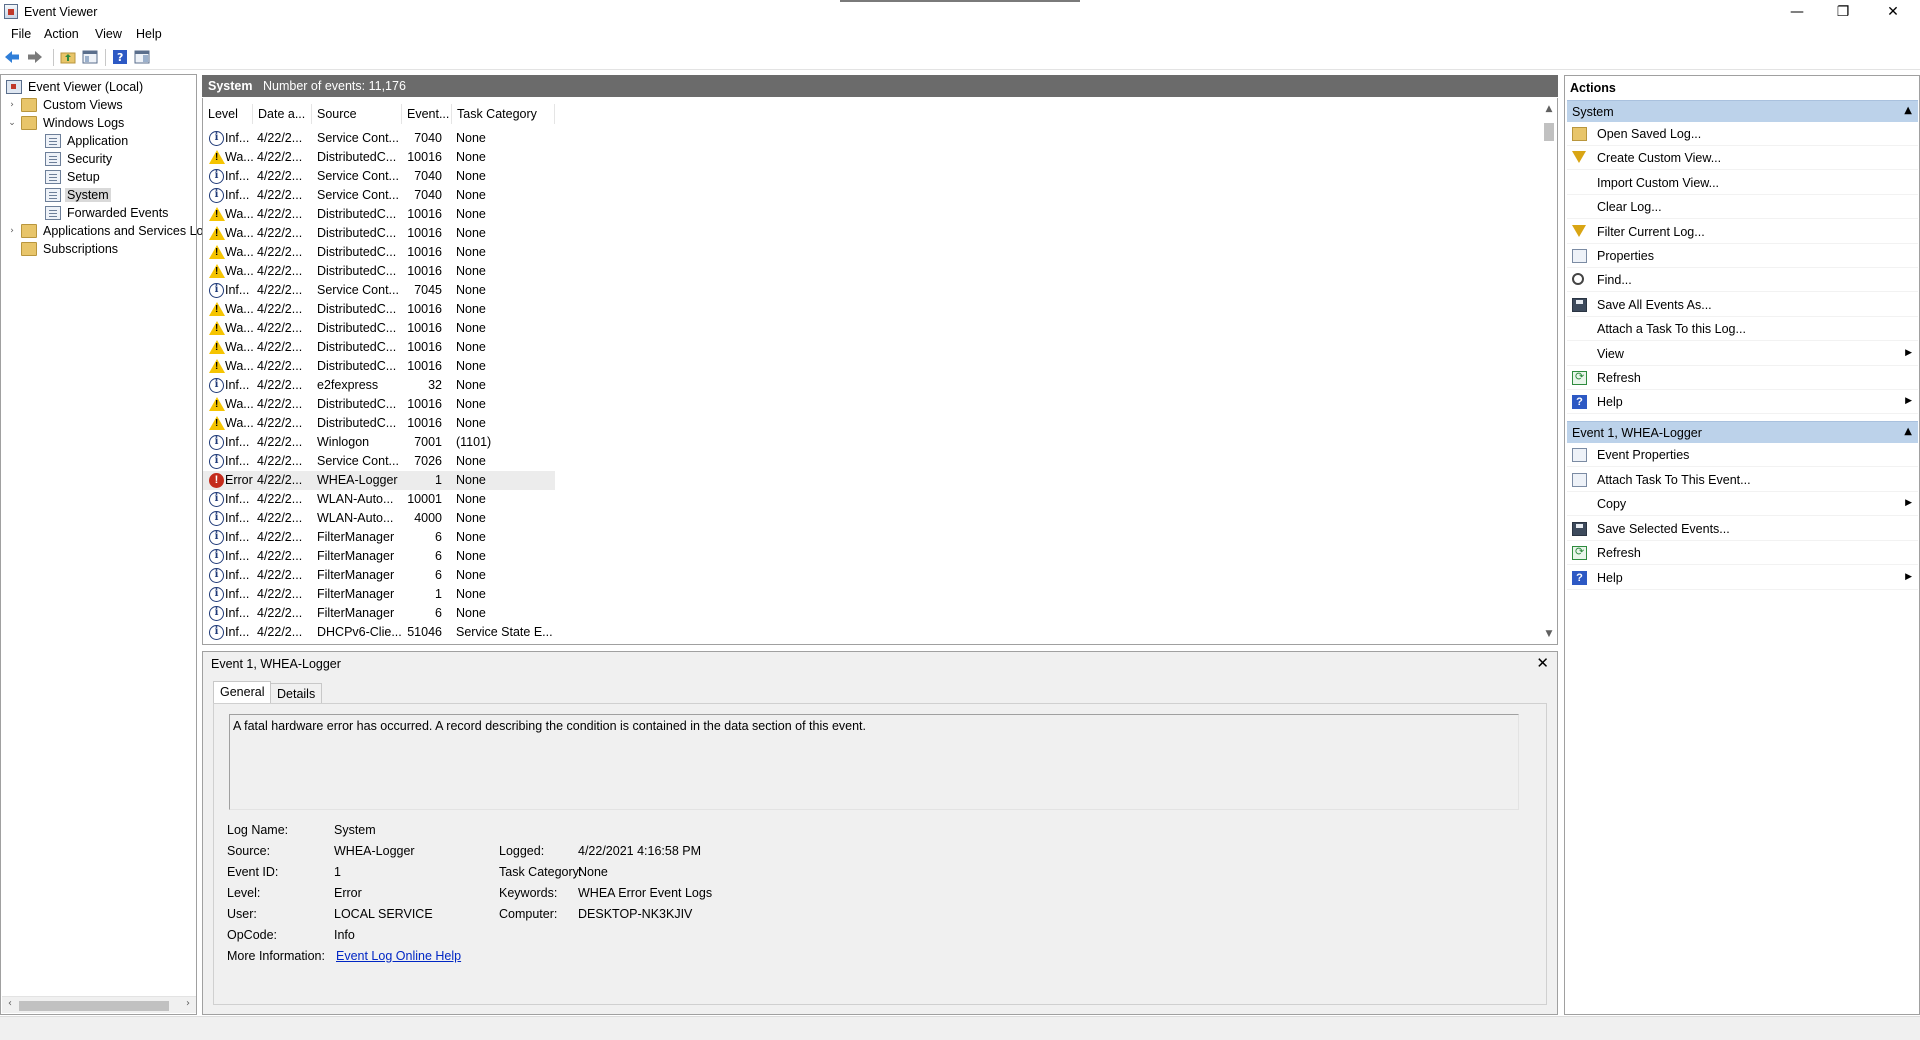 The height and width of the screenshot is (1040, 1920). Describe the element at coordinates (1893, 12) in the screenshot. I see `close-window-button: ✕` at that location.